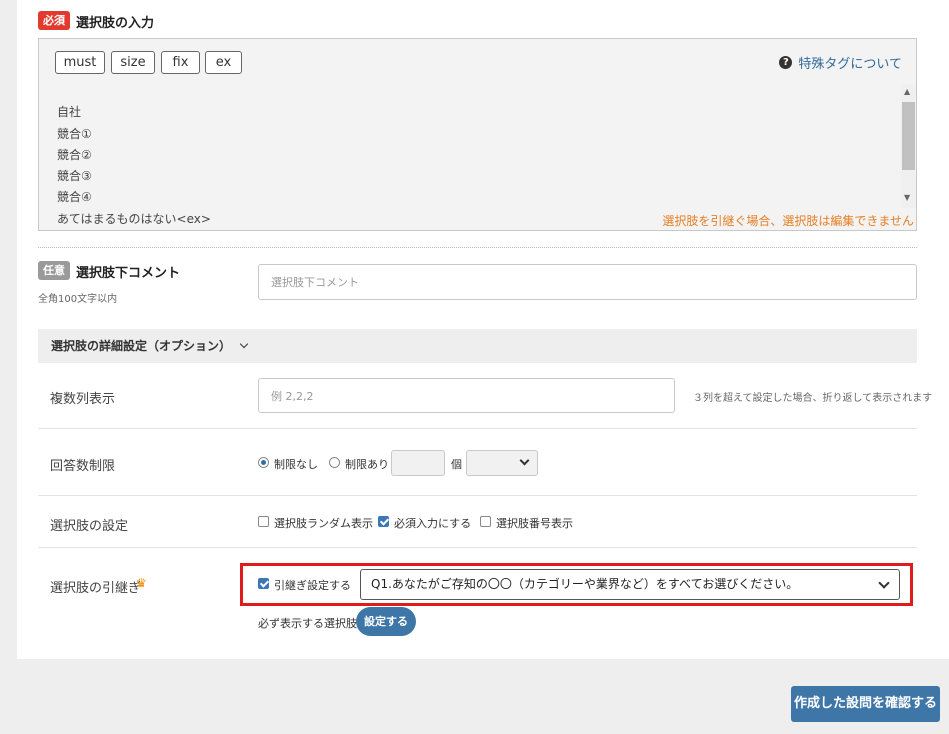 This screenshot has width=949, height=734. I want to click on columns-placeholder: 例 2,2,2, so click(292, 396).